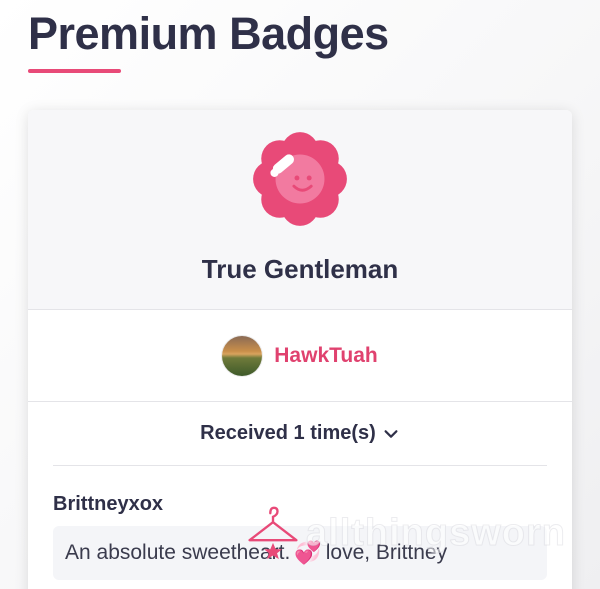 Image resolution: width=600 pixels, height=589 pixels. Describe the element at coordinates (242, 355) in the screenshot. I see `avatar` at that location.